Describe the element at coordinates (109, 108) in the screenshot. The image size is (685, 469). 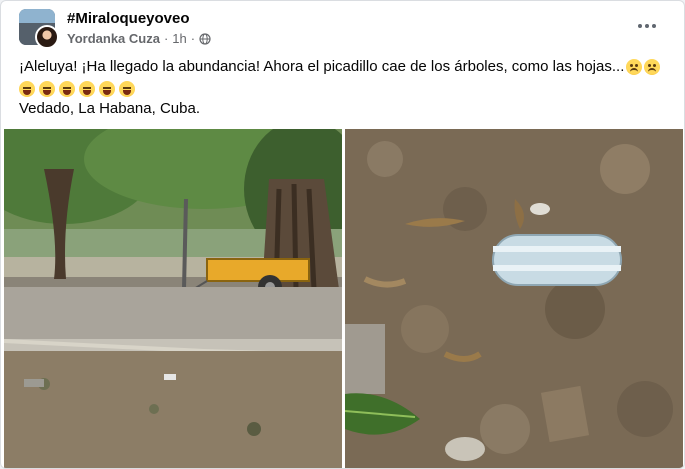
I see `post-text-line-3: Vedado, La Habana, Cuba.` at that location.